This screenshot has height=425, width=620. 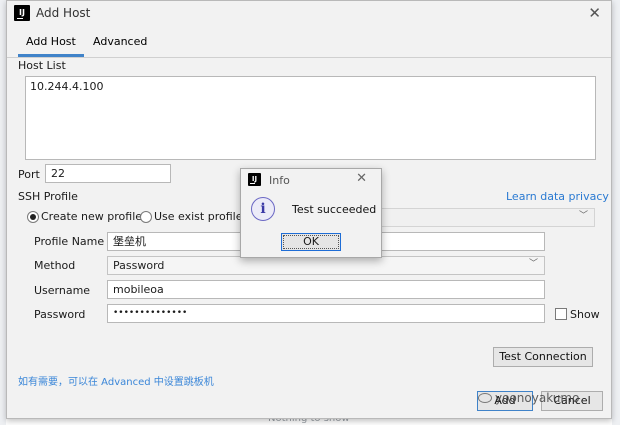 What do you see at coordinates (537, 398) in the screenshot?
I see `watermark-text: yoonoyakumo` at bounding box center [537, 398].